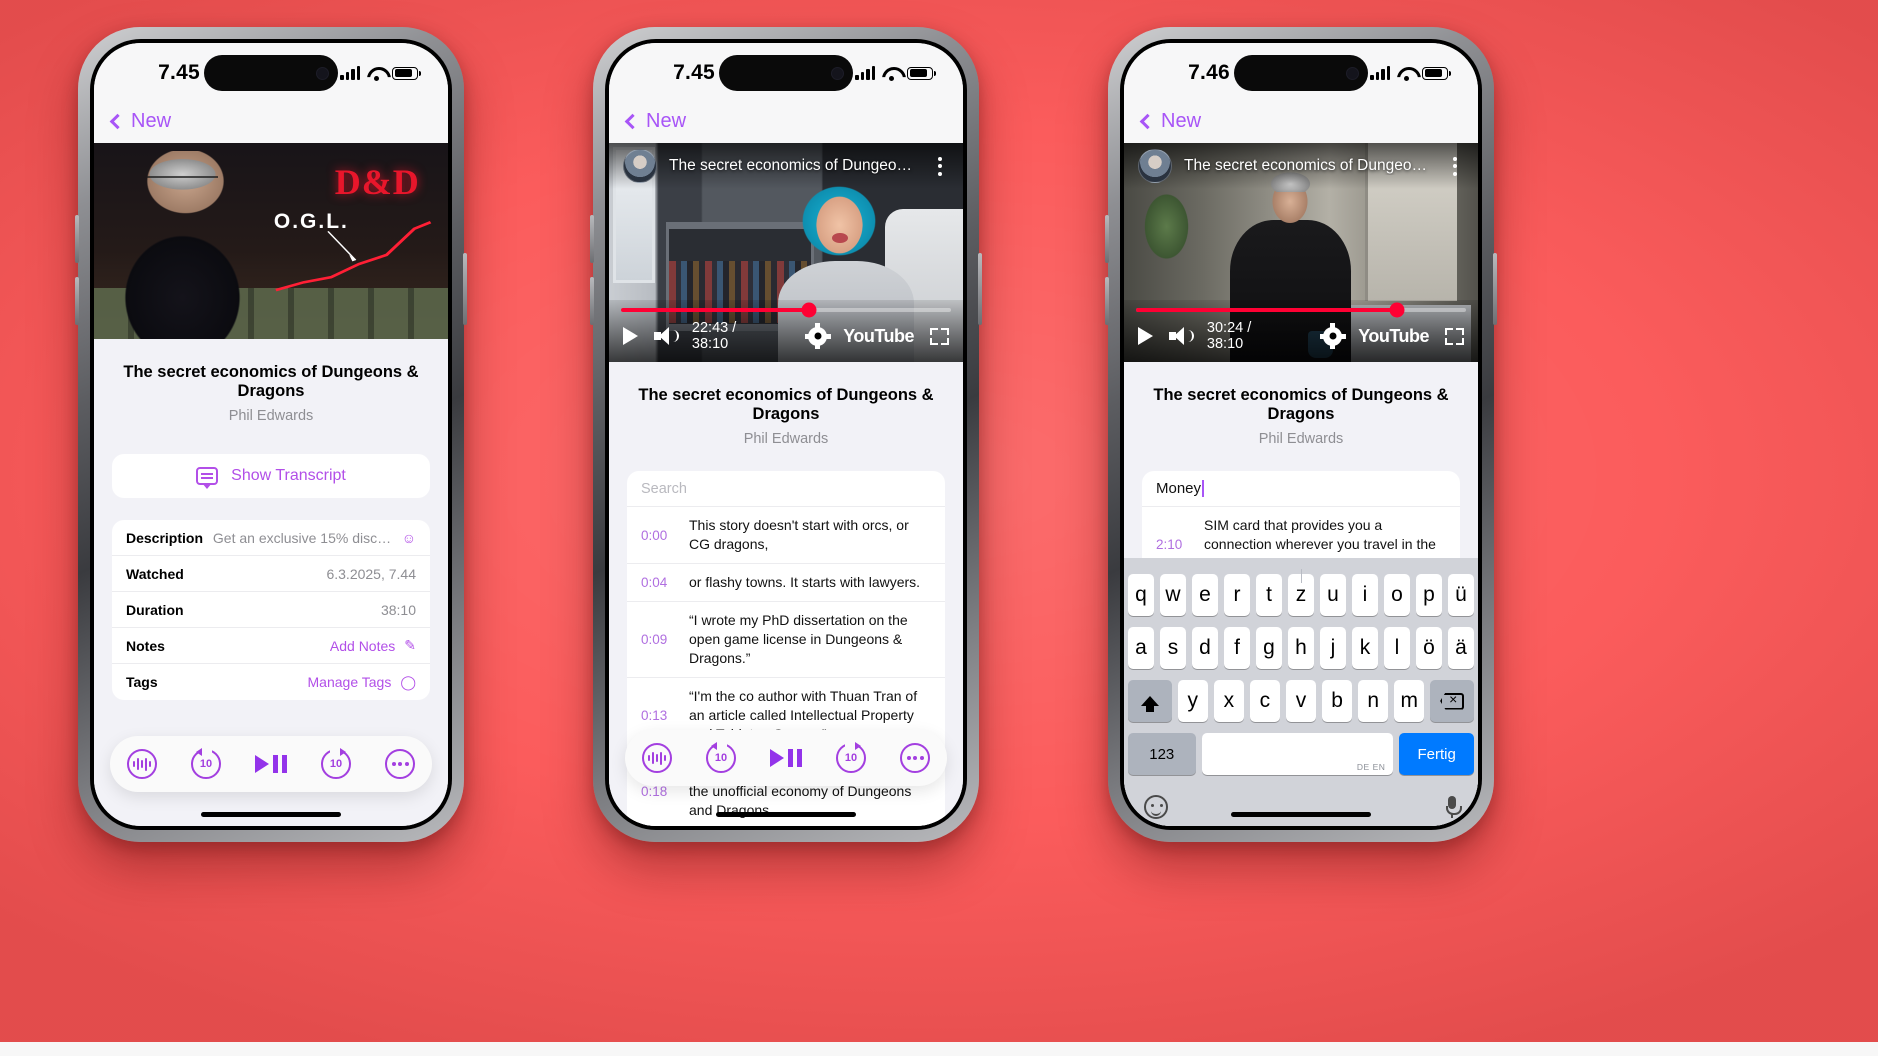 Image resolution: width=1878 pixels, height=1056 pixels. What do you see at coordinates (1461, 595) in the screenshot?
I see `key-uuml: ü` at bounding box center [1461, 595].